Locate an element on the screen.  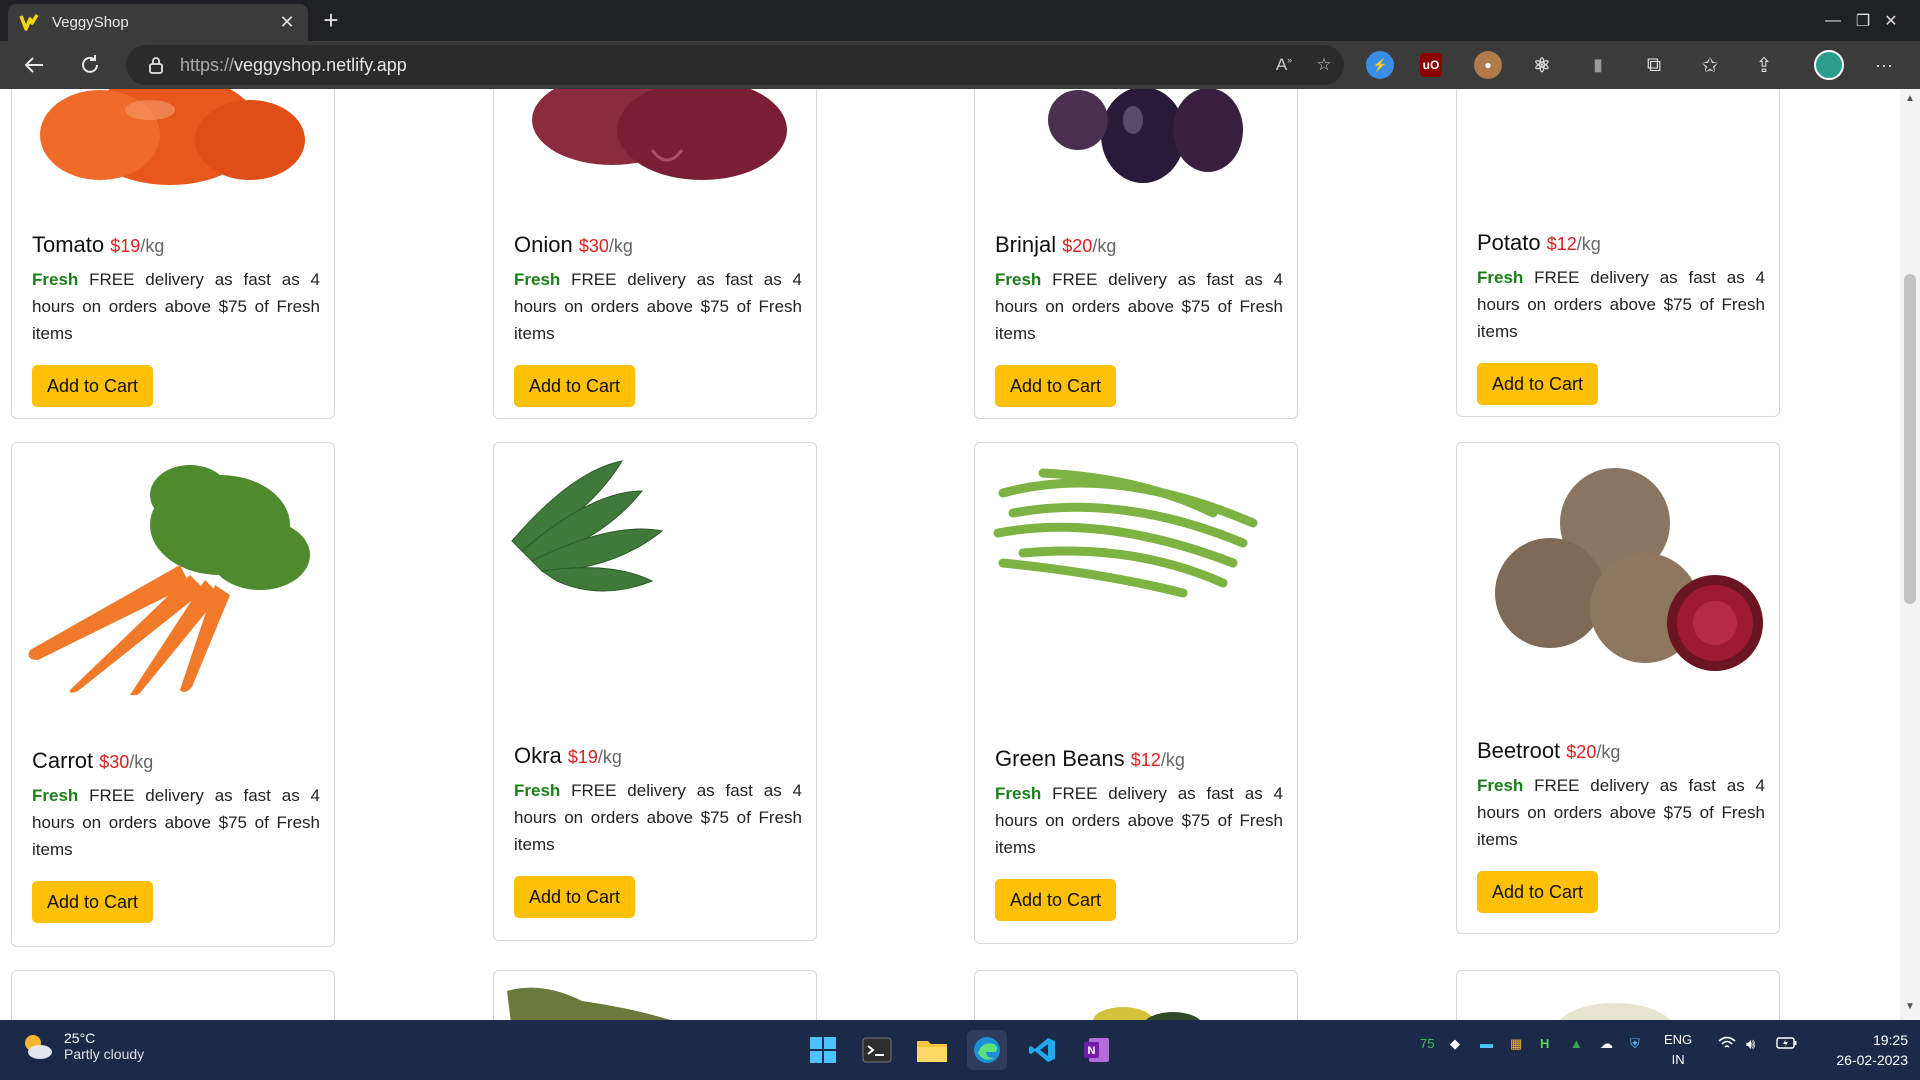
terminal-icon is located at coordinates (877, 1050).